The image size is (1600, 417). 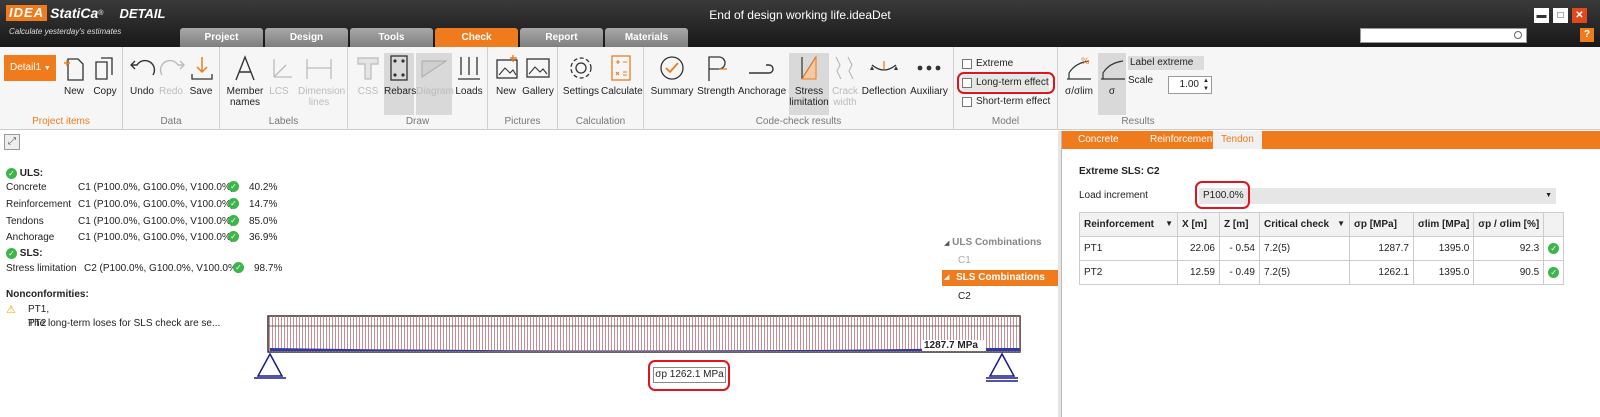 What do you see at coordinates (1509, 224) in the screenshot?
I see `col-ratio: σp / σlim [%]` at bounding box center [1509, 224].